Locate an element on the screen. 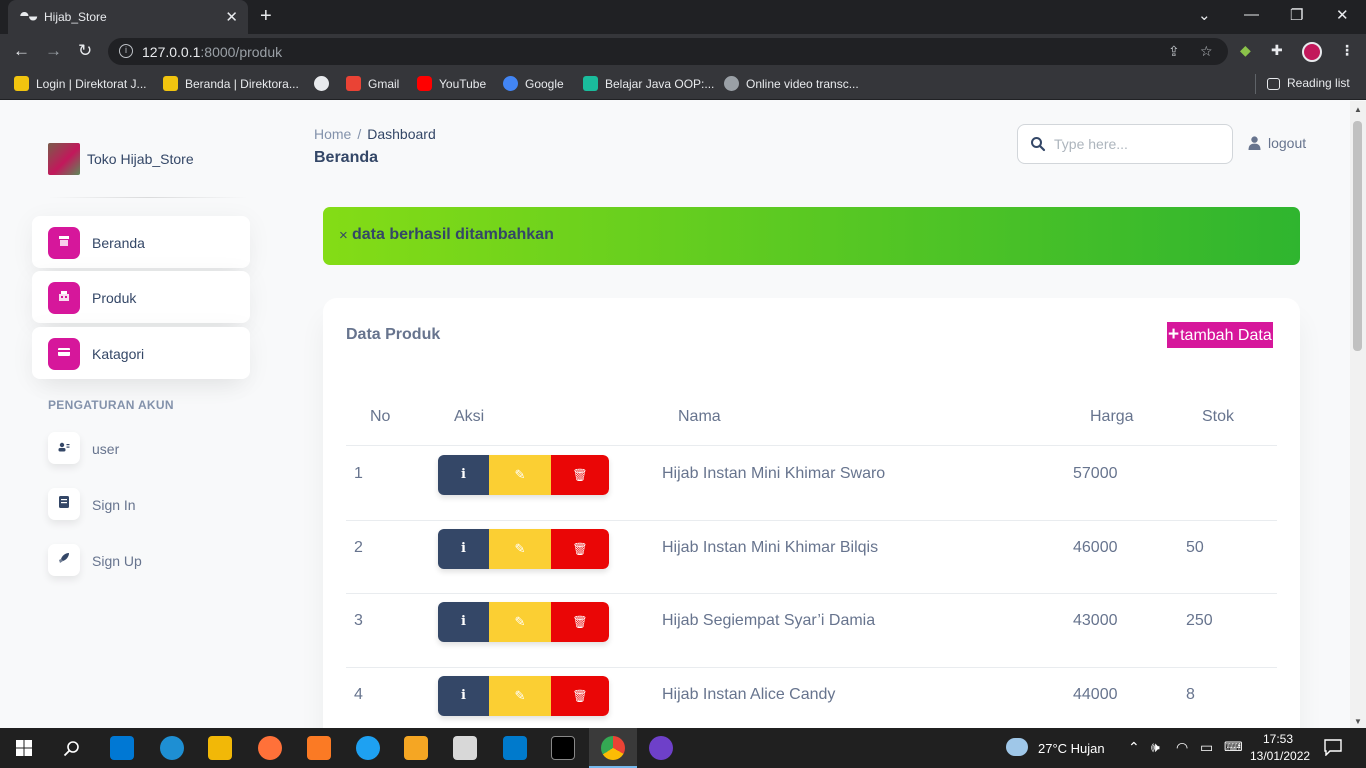 Image resolution: width=1366 pixels, height=768 pixels. sidebar-item-beranda: Beranda is located at coordinates (141, 242).